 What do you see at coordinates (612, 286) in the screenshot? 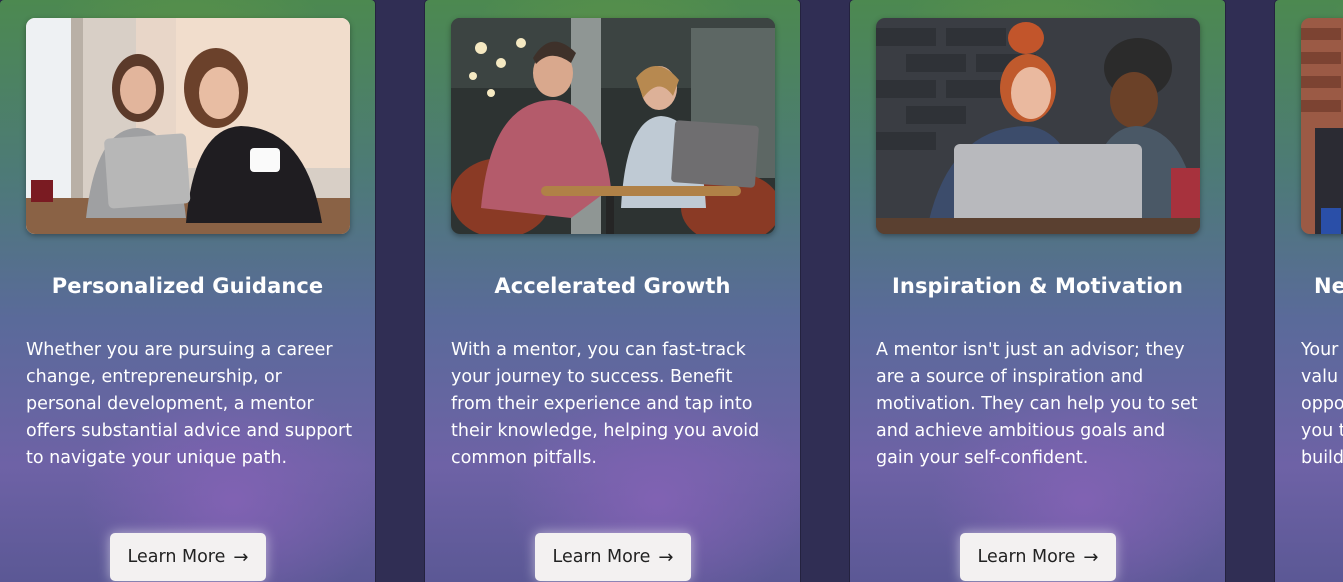
I see `card-title: Accelerated Growth` at bounding box center [612, 286].